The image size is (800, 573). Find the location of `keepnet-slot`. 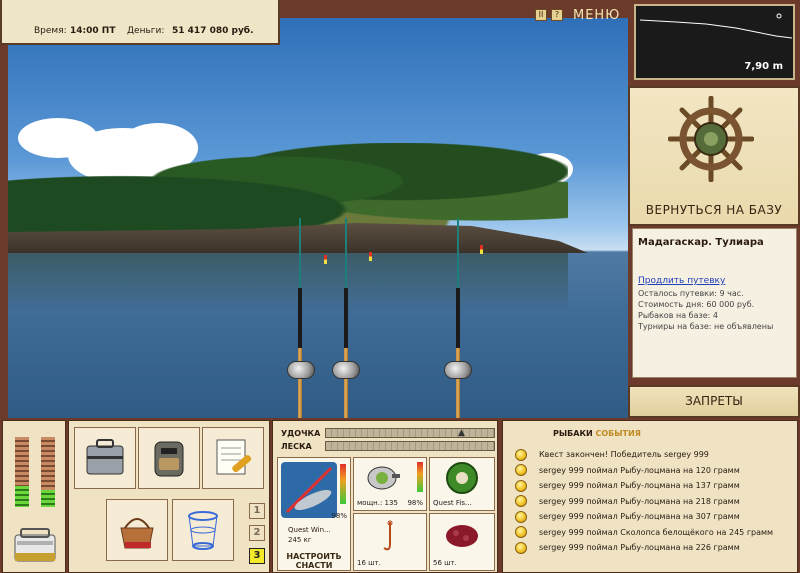

keepnet-slot is located at coordinates (203, 530).